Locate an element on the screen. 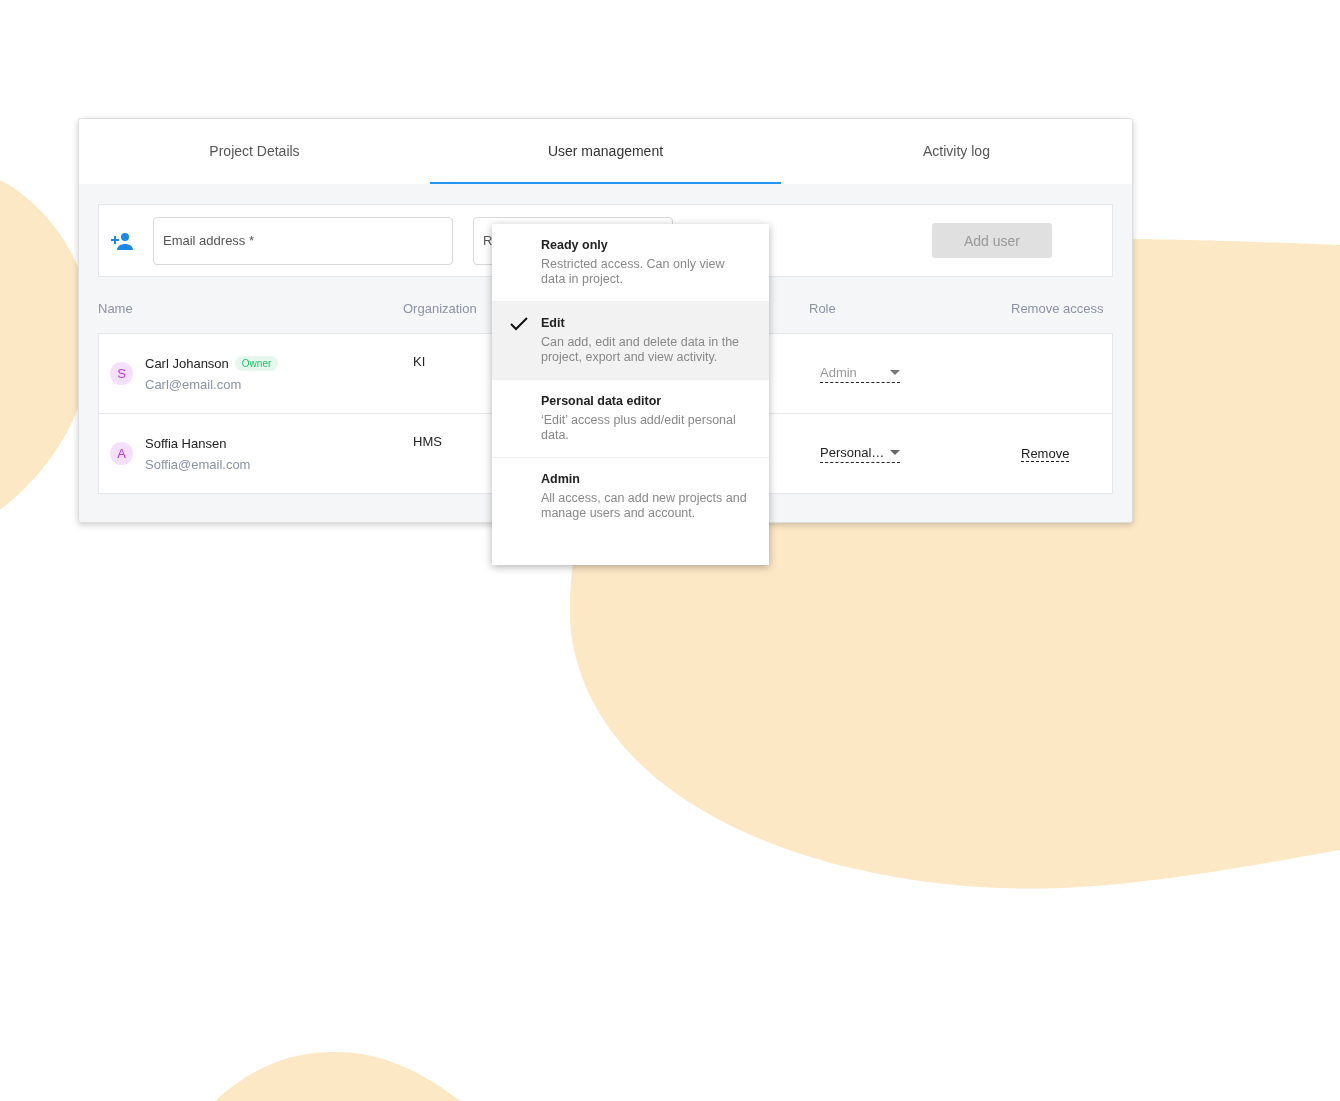 This screenshot has height=1101, width=1340. user-email: Soffia@email.com is located at coordinates (198, 464).